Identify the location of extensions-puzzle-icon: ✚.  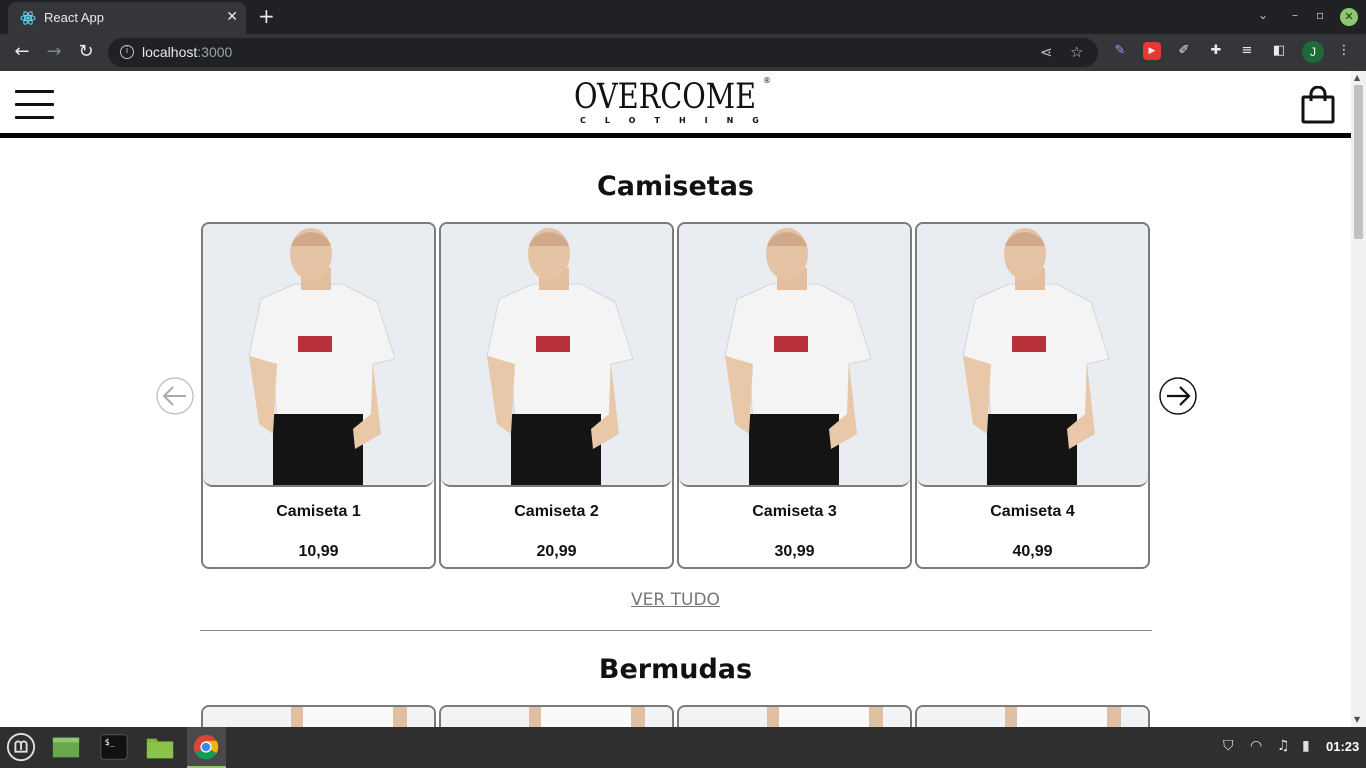
(1216, 51).